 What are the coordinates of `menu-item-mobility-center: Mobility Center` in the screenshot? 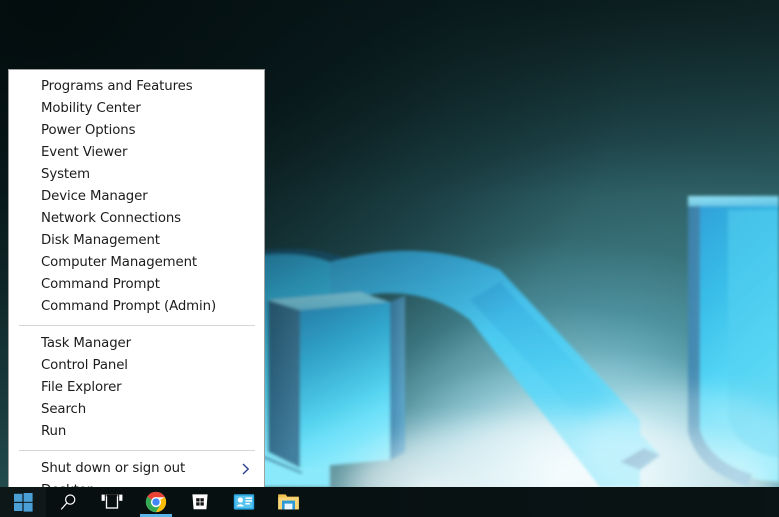 It's located at (136, 109).